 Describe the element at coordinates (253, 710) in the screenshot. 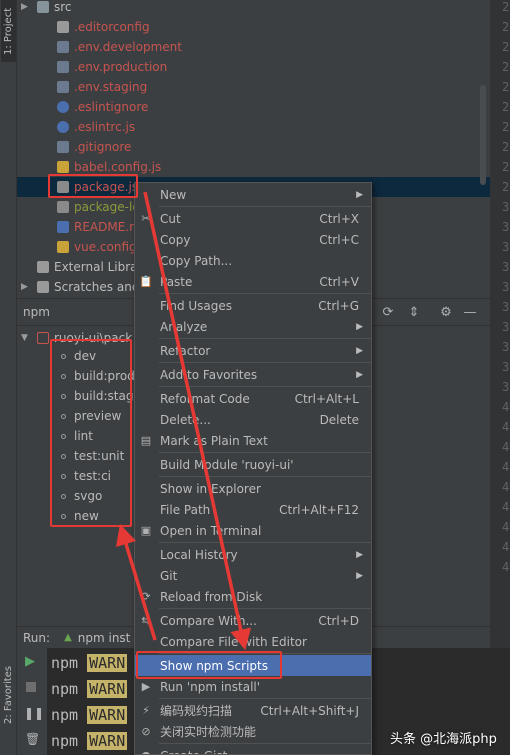

I see `menu-item-item-34: ⚡ 编码规约扫描 Ctrl+Alt+Shift+J` at that location.